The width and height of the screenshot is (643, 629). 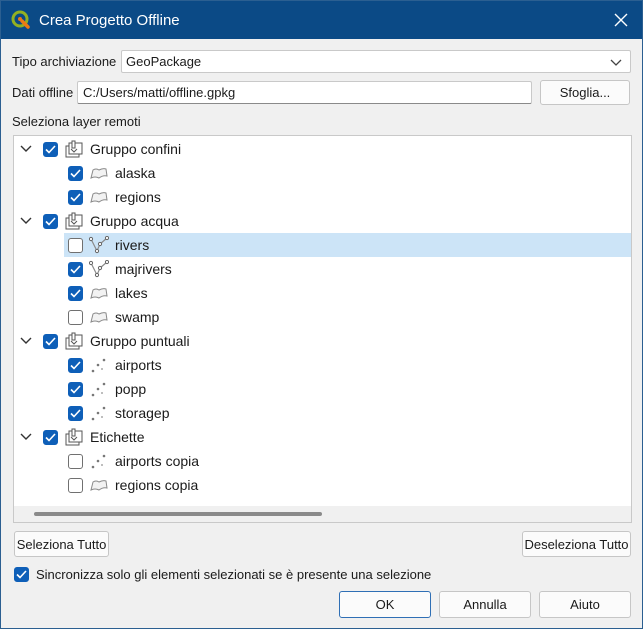 I want to click on tree-layer-row: rivers, so click(x=347, y=245).